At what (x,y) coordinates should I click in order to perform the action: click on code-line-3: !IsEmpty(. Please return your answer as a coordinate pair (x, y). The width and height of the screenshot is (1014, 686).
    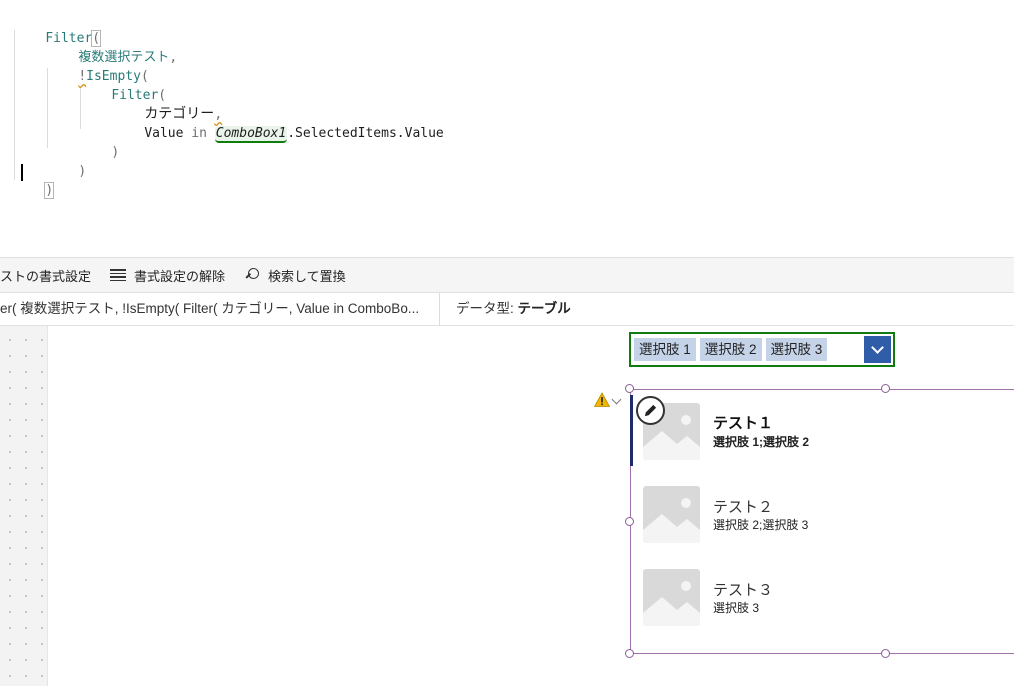
    Looking at the image, I should click on (97, 66).